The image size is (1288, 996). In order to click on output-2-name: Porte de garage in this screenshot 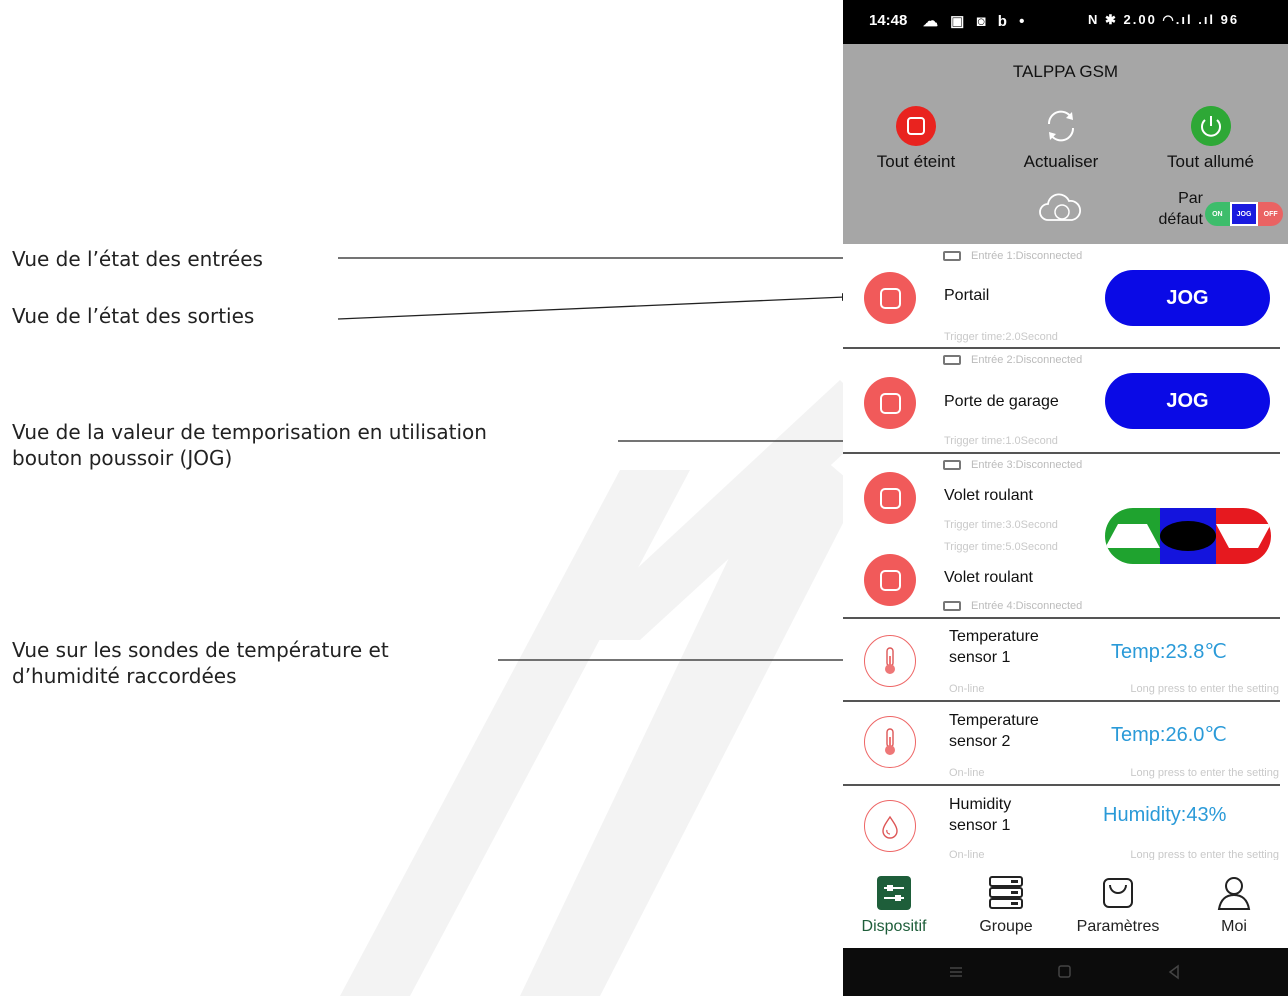, I will do `click(1001, 401)`.